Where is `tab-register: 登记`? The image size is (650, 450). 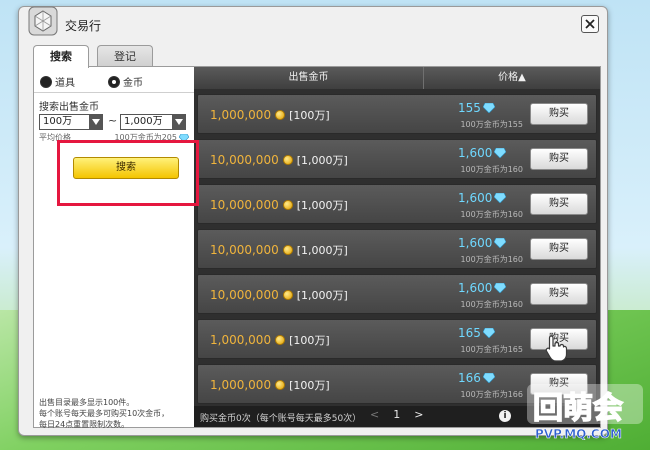 tab-register: 登记 is located at coordinates (125, 56).